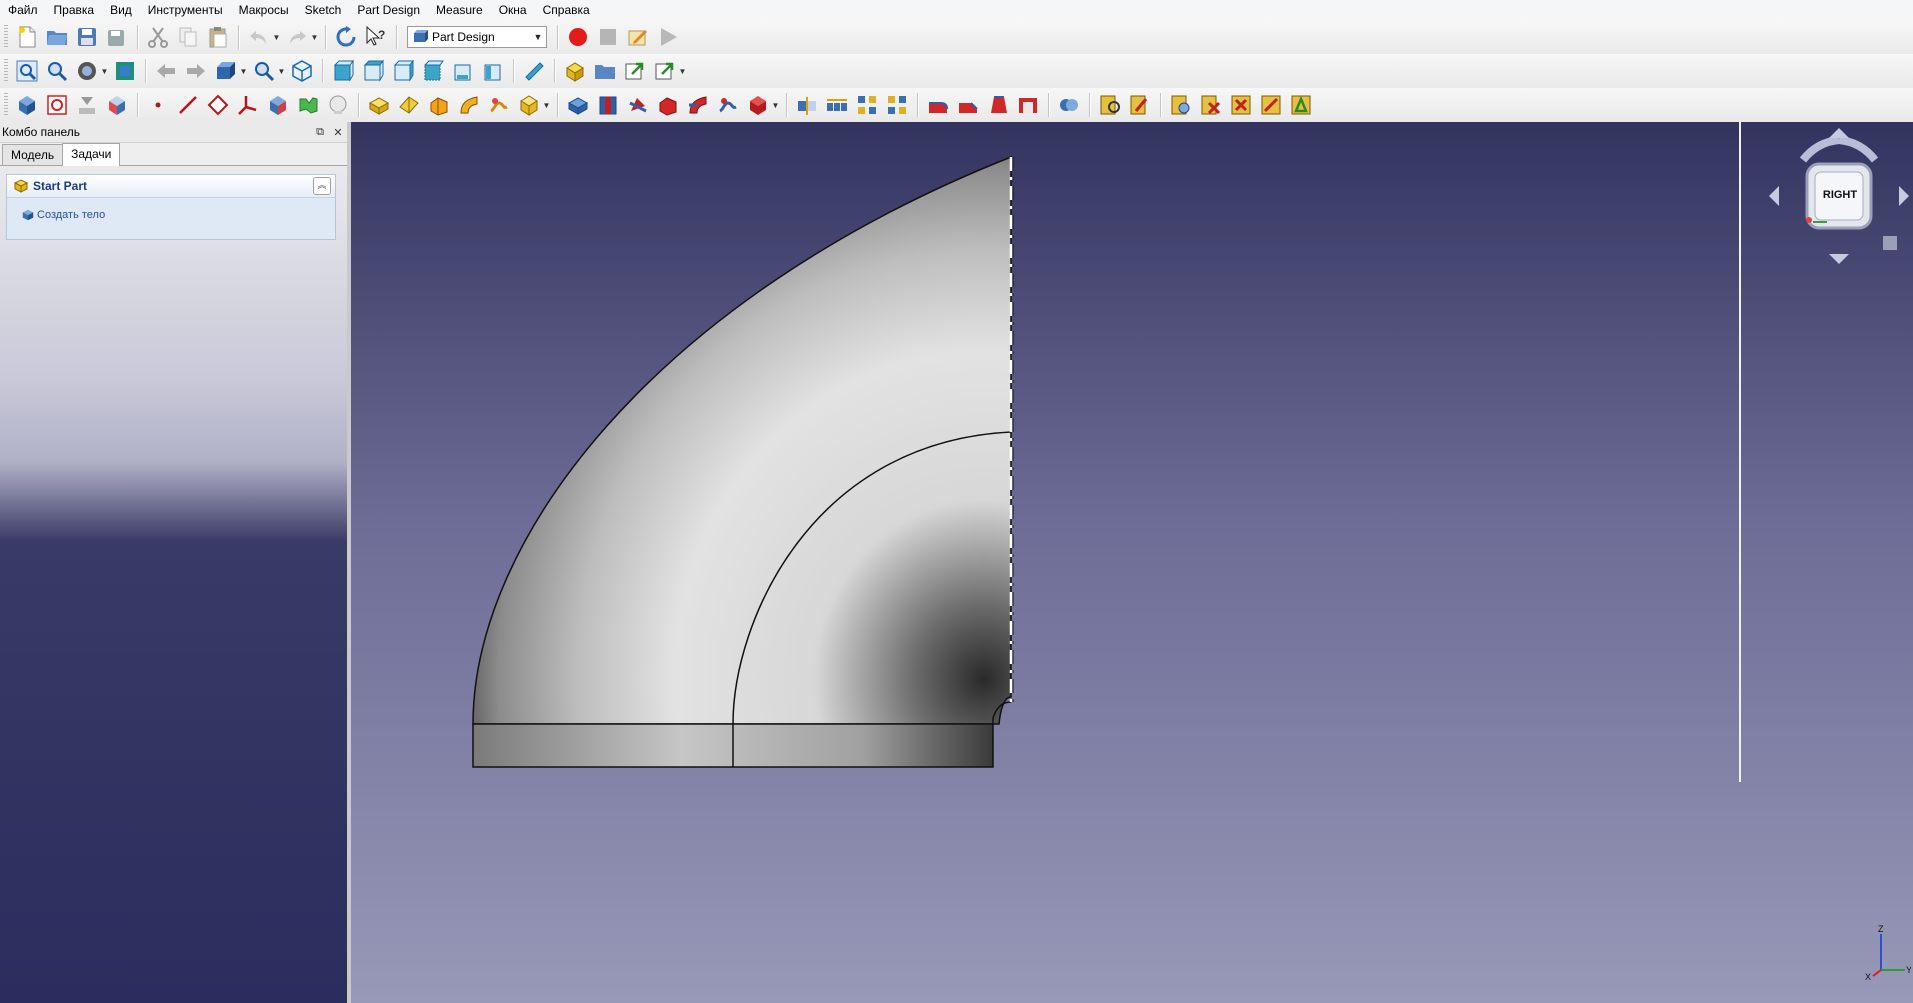 Image resolution: width=1913 pixels, height=1003 pixels. I want to click on revolution-icon, so click(409, 105).